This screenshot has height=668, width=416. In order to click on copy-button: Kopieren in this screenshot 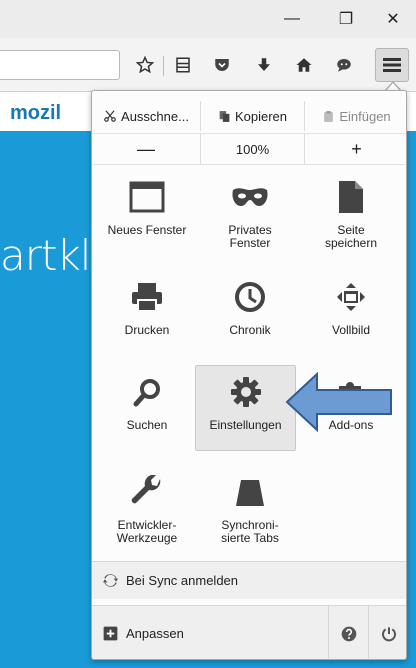, I will do `click(252, 116)`.